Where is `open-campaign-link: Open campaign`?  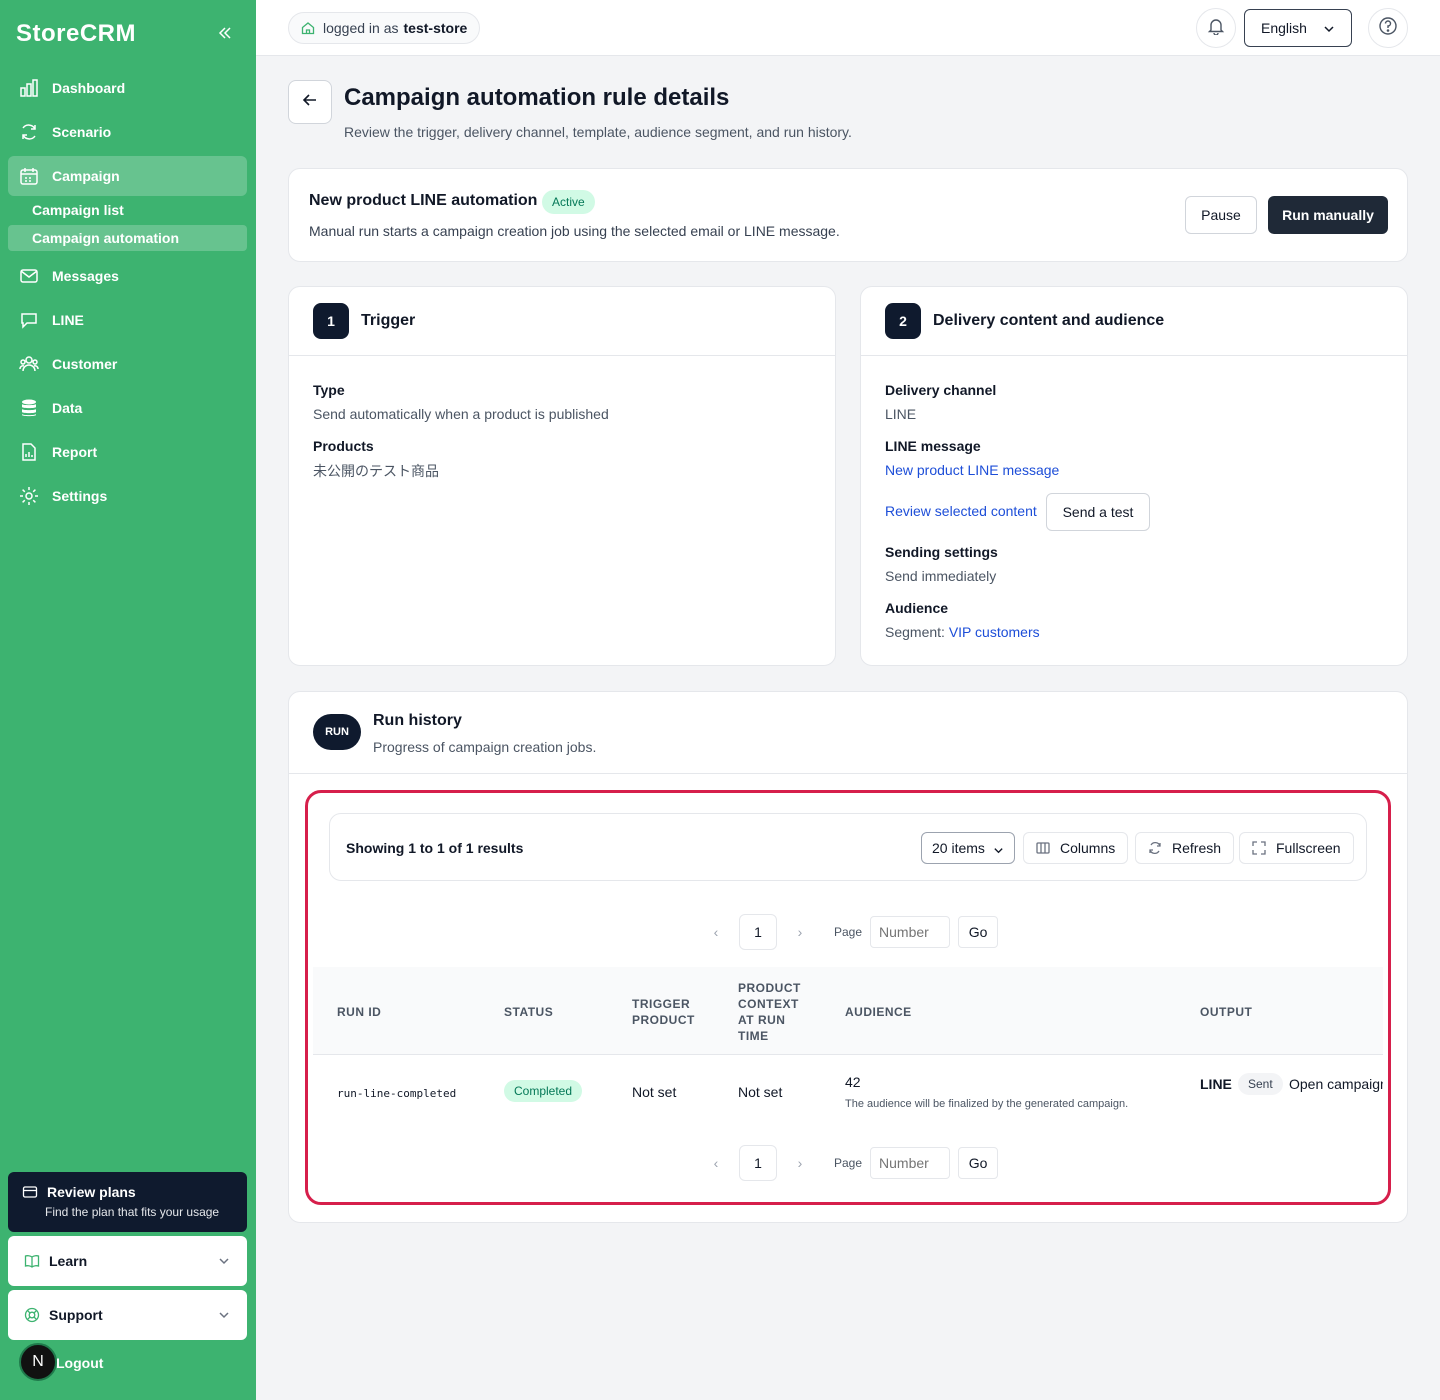 open-campaign-link: Open campaign is located at coordinates (1336, 1084).